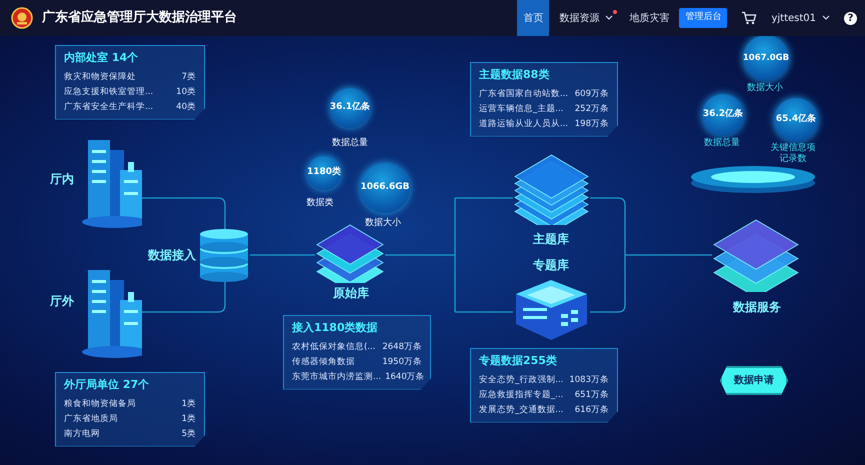 This screenshot has height=465, width=865. I want to click on node-label: 专题库, so click(551, 265).